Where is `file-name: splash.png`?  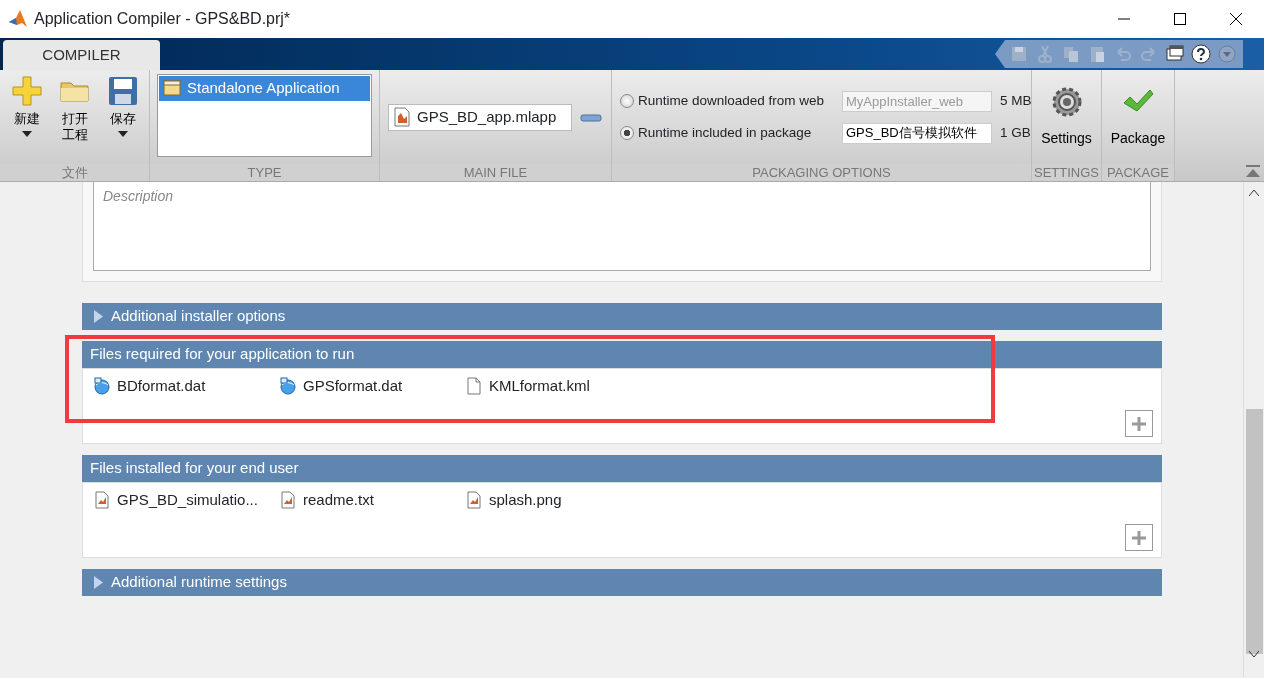
file-name: splash.png is located at coordinates (525, 500).